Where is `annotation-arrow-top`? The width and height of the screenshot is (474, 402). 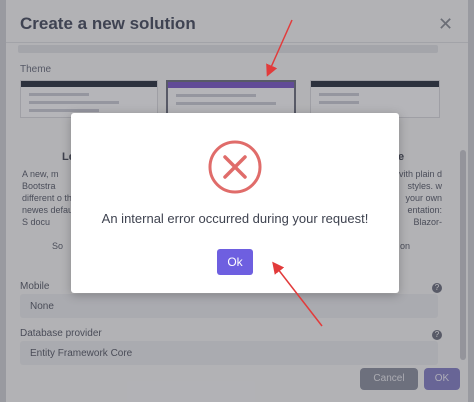 annotation-arrow-top is located at coordinates (279, 48).